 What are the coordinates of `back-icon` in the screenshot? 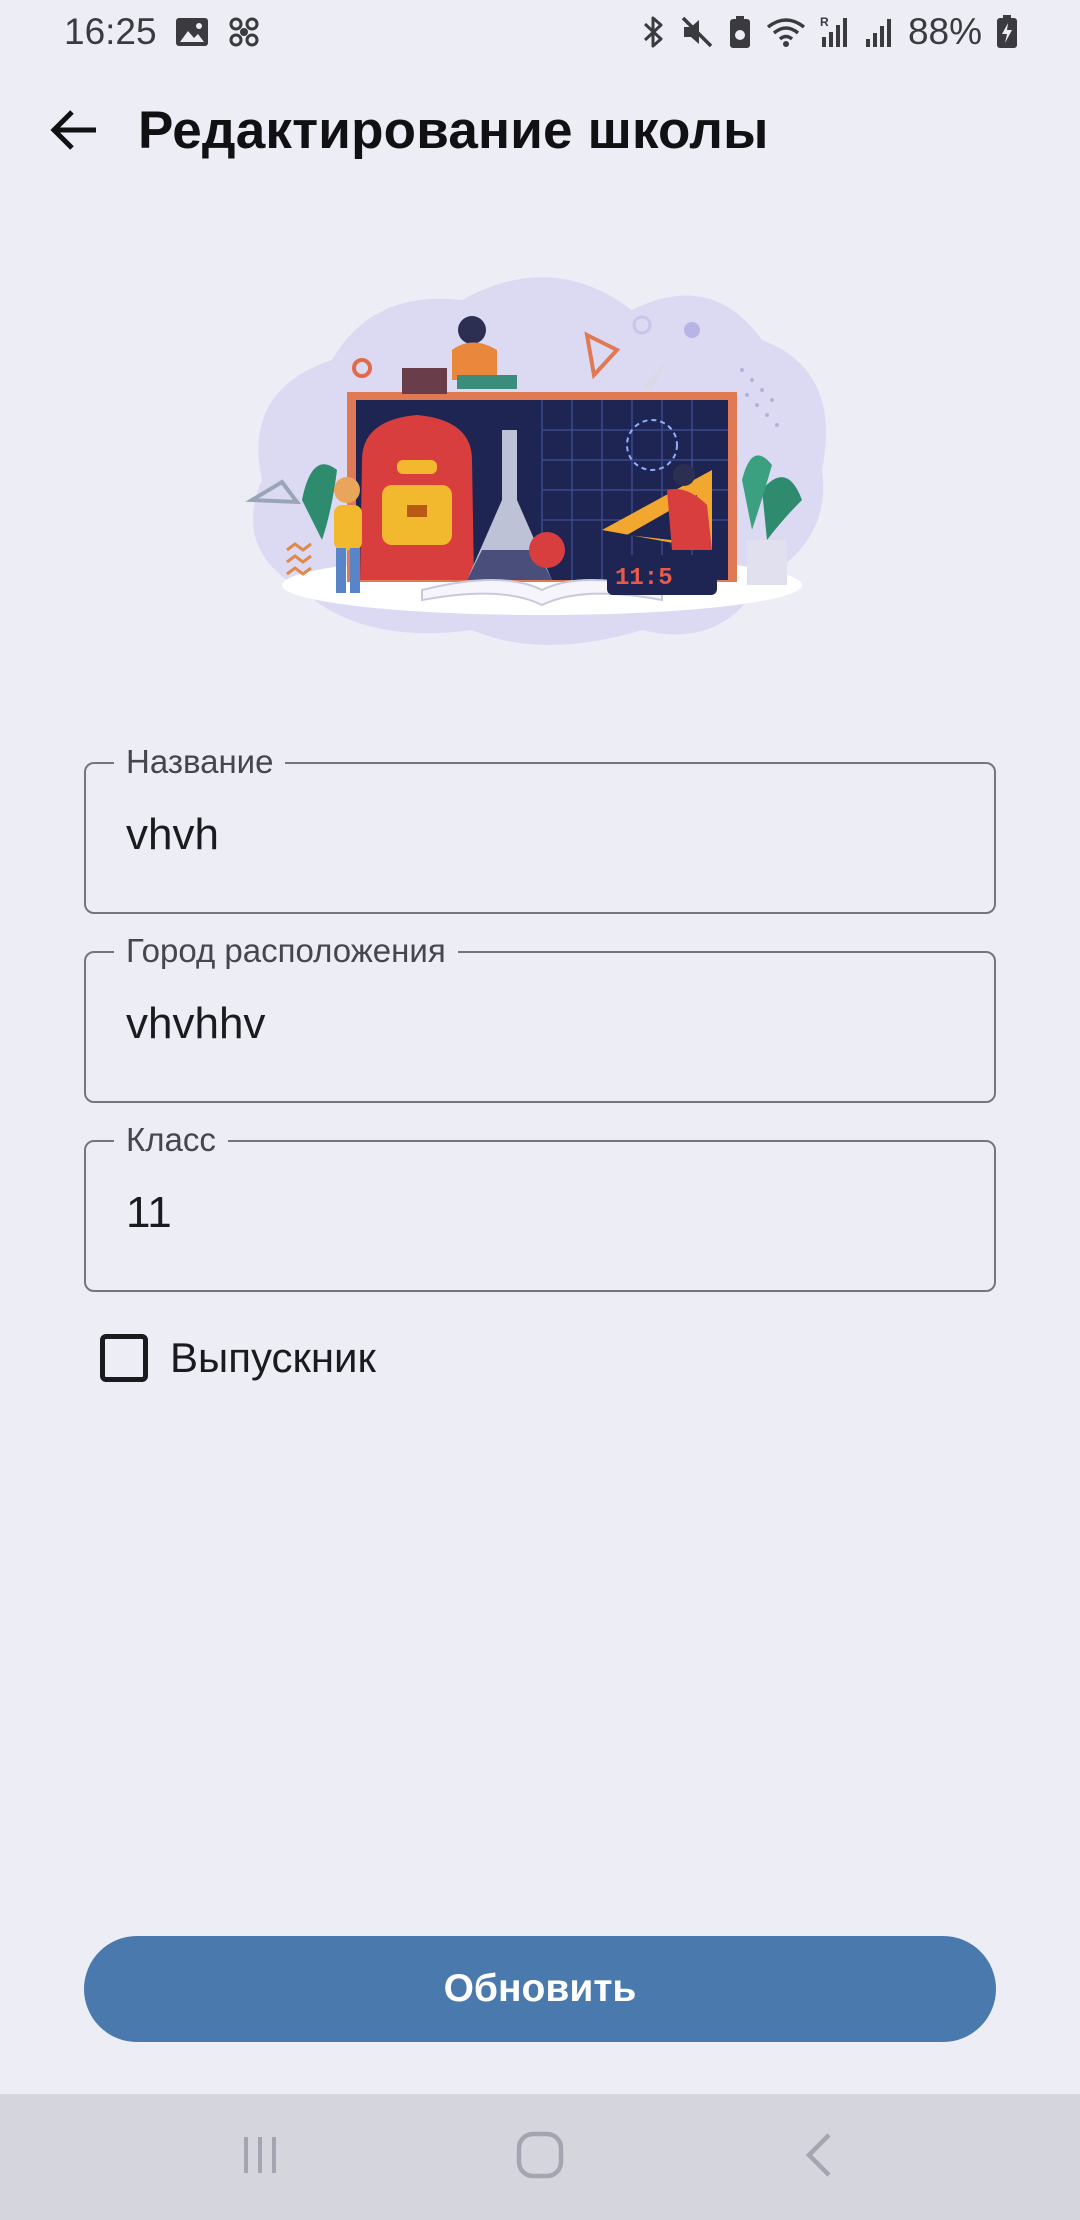 It's located at (820, 2157).